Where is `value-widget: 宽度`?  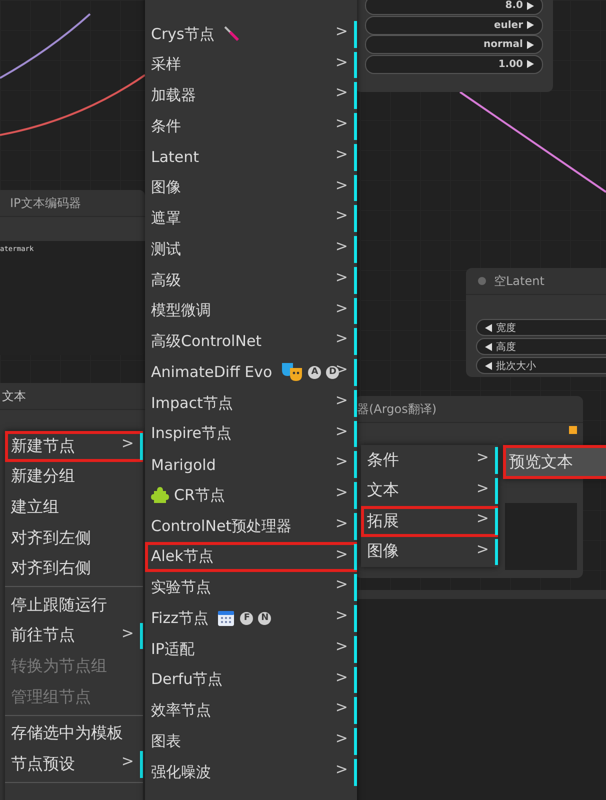 value-widget: 宽度 is located at coordinates (541, 327).